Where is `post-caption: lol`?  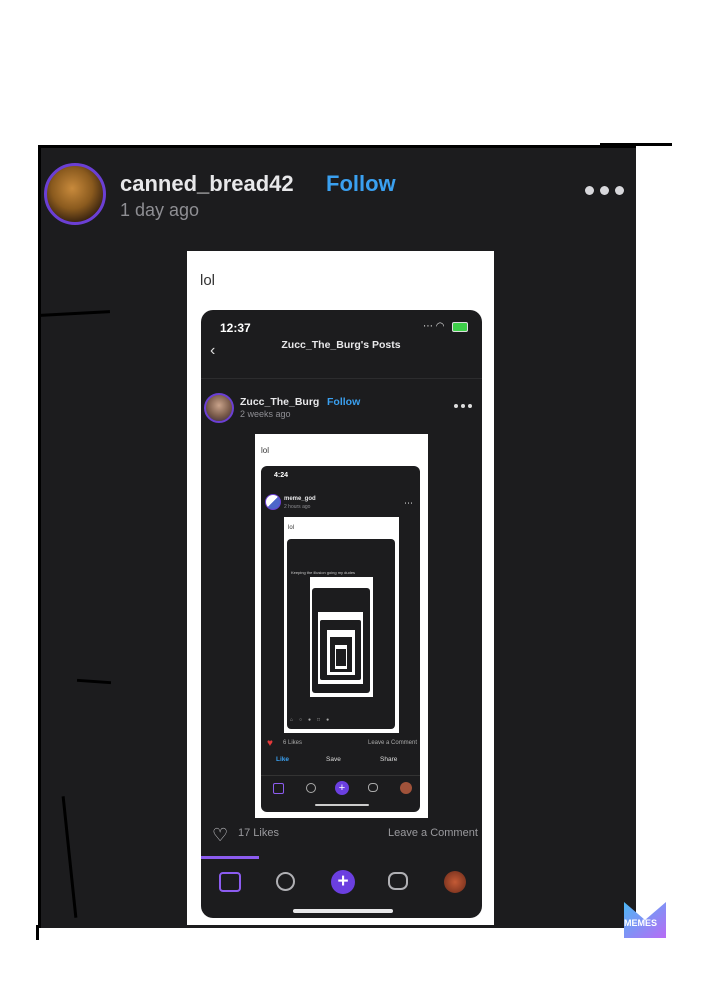
post-caption: lol is located at coordinates (208, 280).